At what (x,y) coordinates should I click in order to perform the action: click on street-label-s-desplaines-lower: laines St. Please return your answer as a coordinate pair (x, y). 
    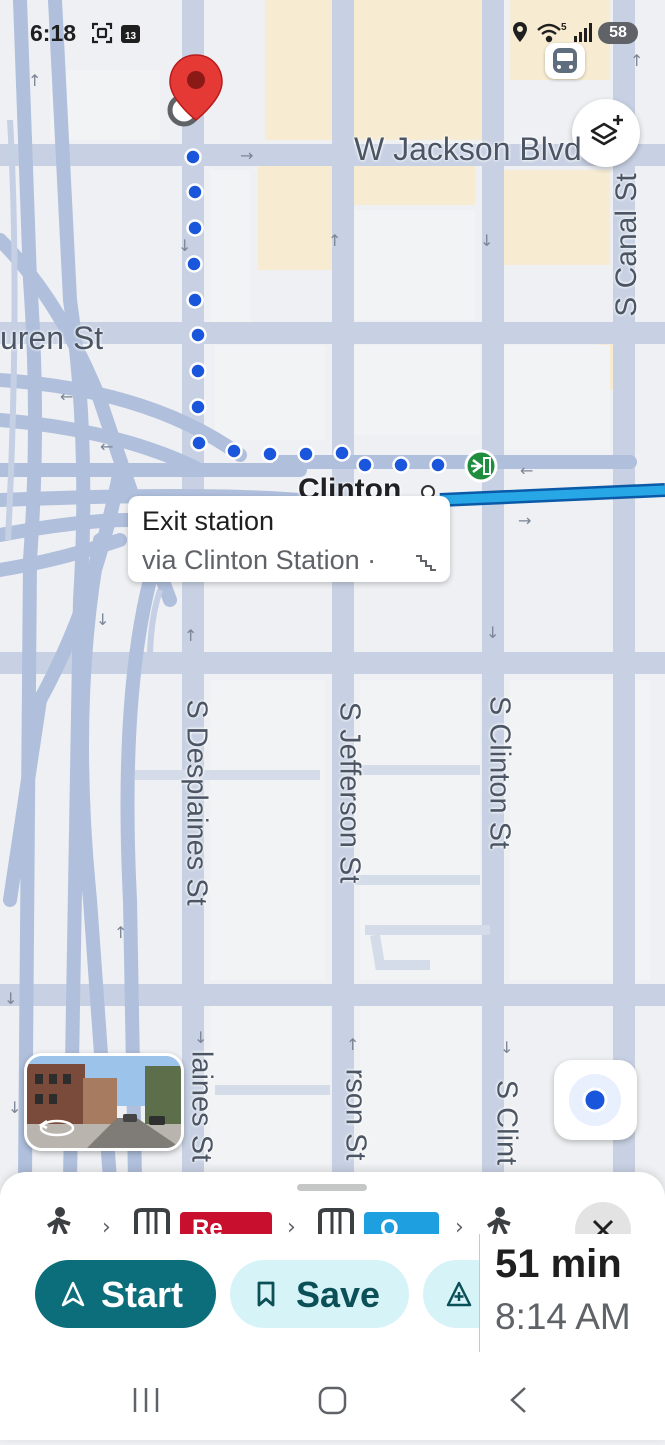
    Looking at the image, I should click on (201, 1106).